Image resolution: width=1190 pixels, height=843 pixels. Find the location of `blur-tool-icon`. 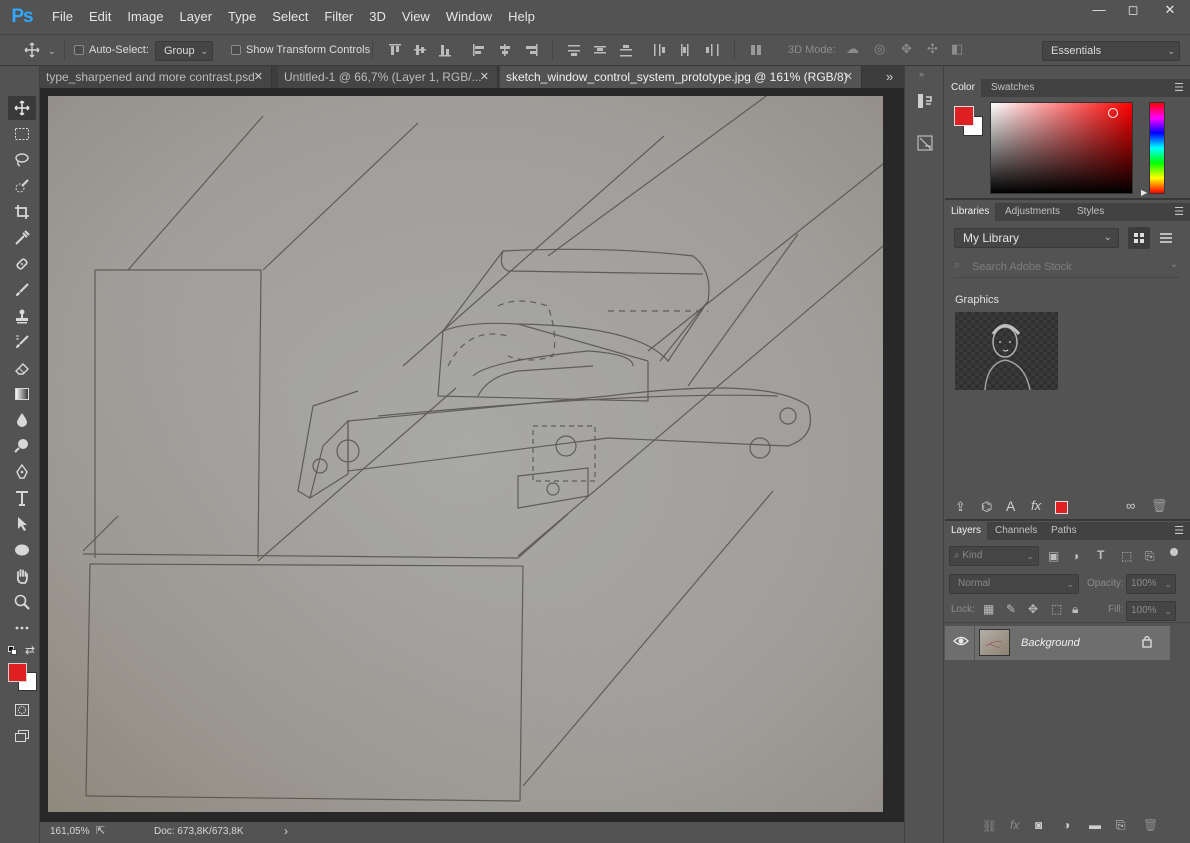

blur-tool-icon is located at coordinates (22, 420).